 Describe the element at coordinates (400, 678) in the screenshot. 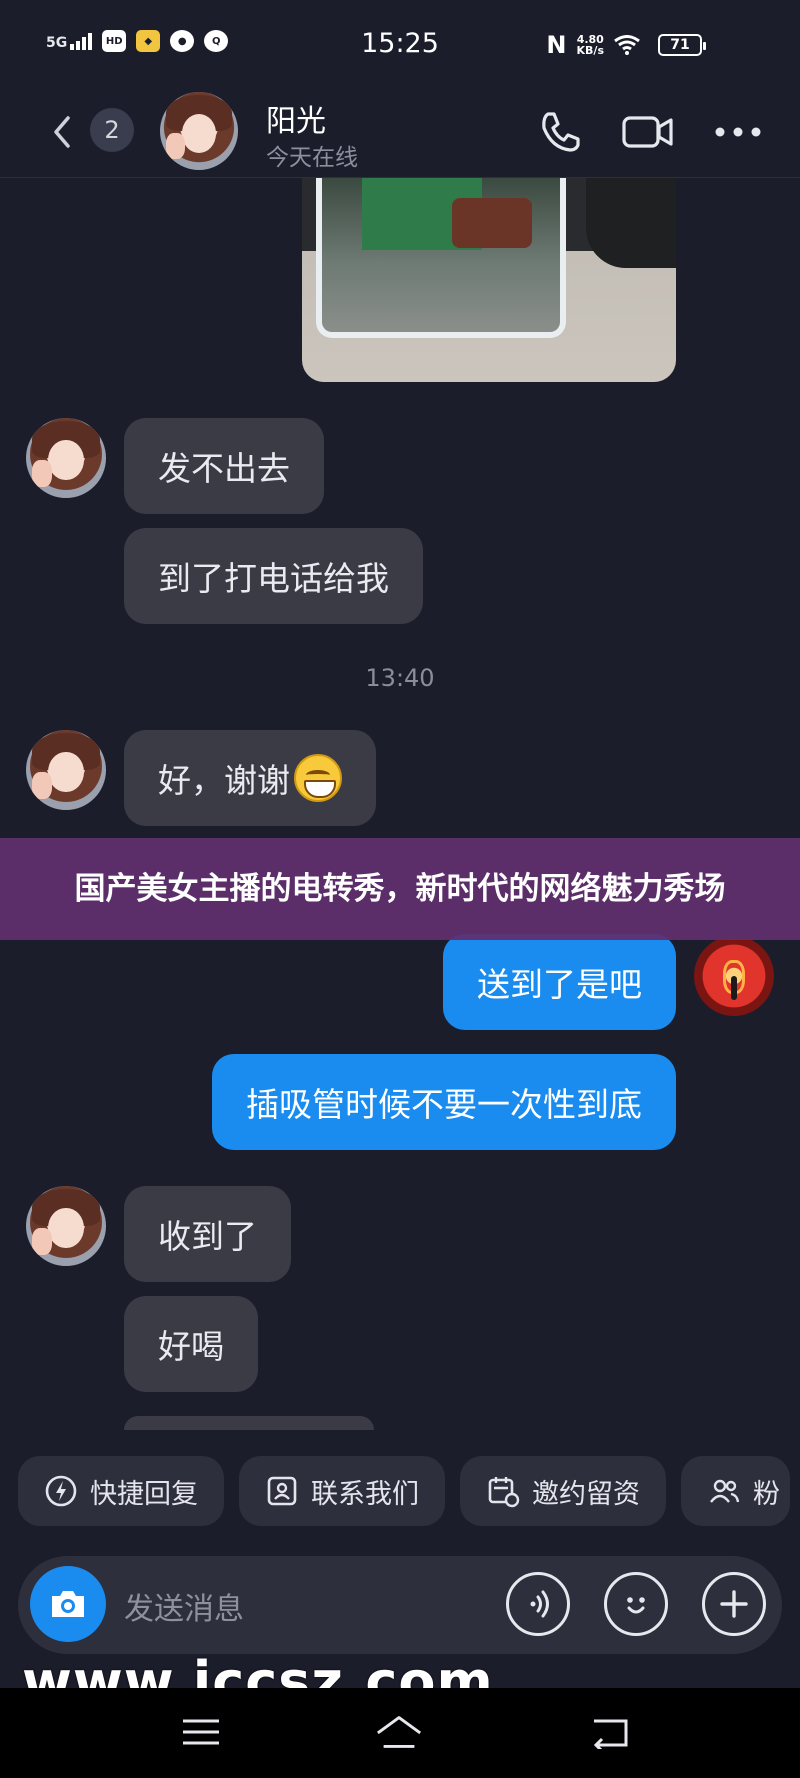

I see `time-separator: 13:40` at that location.